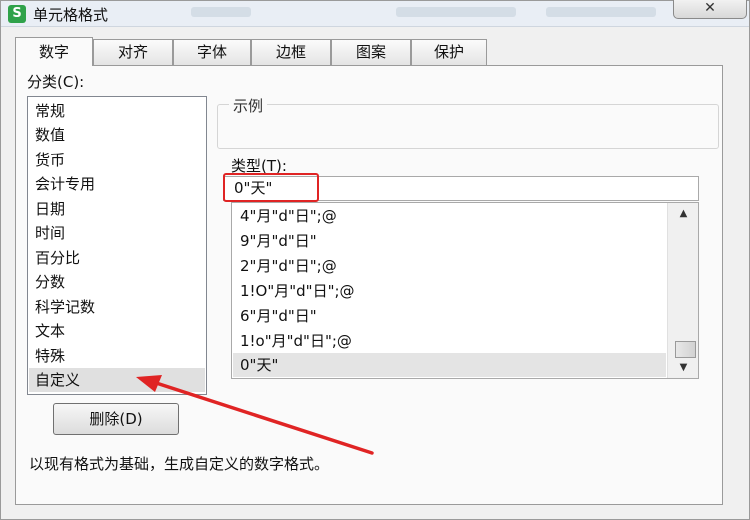 This screenshot has height=520, width=750. What do you see at coordinates (449, 52) in the screenshot?
I see `tab-protection: 保护` at bounding box center [449, 52].